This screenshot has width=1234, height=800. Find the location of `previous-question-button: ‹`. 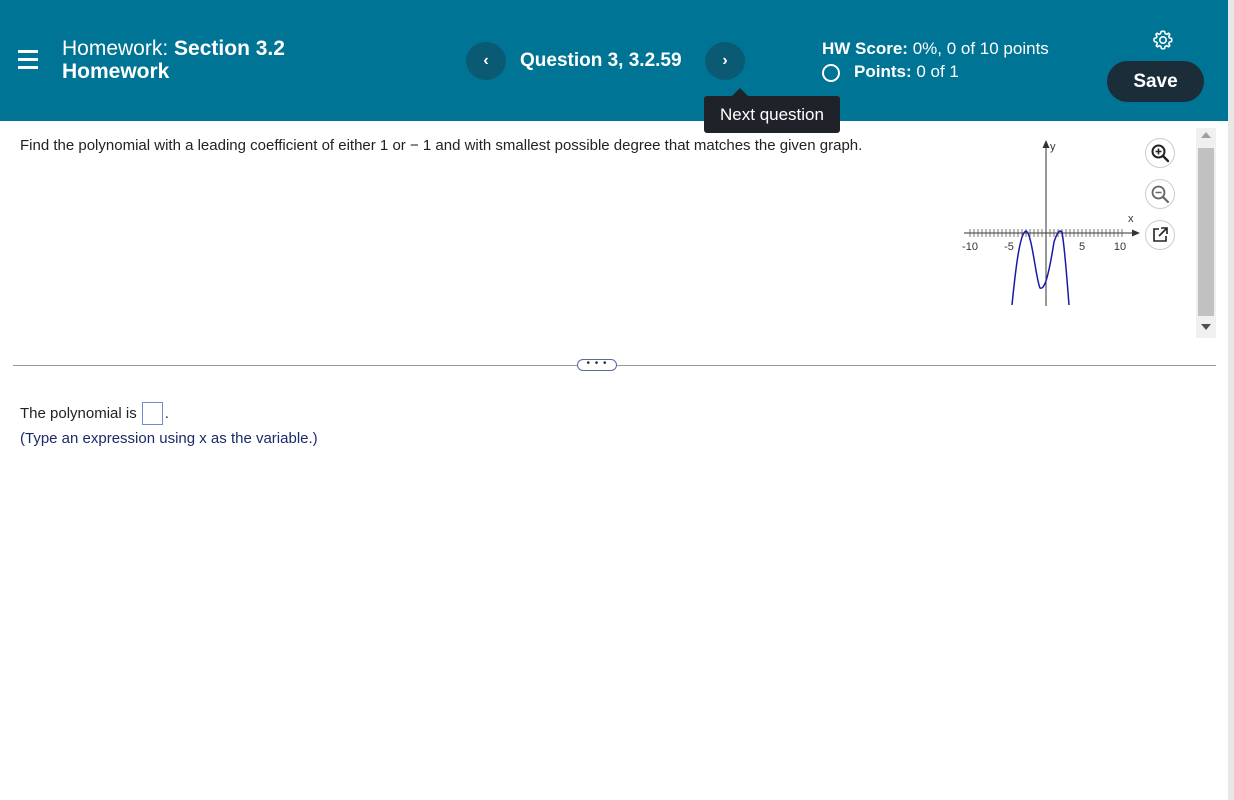

previous-question-button: ‹ is located at coordinates (486, 61).